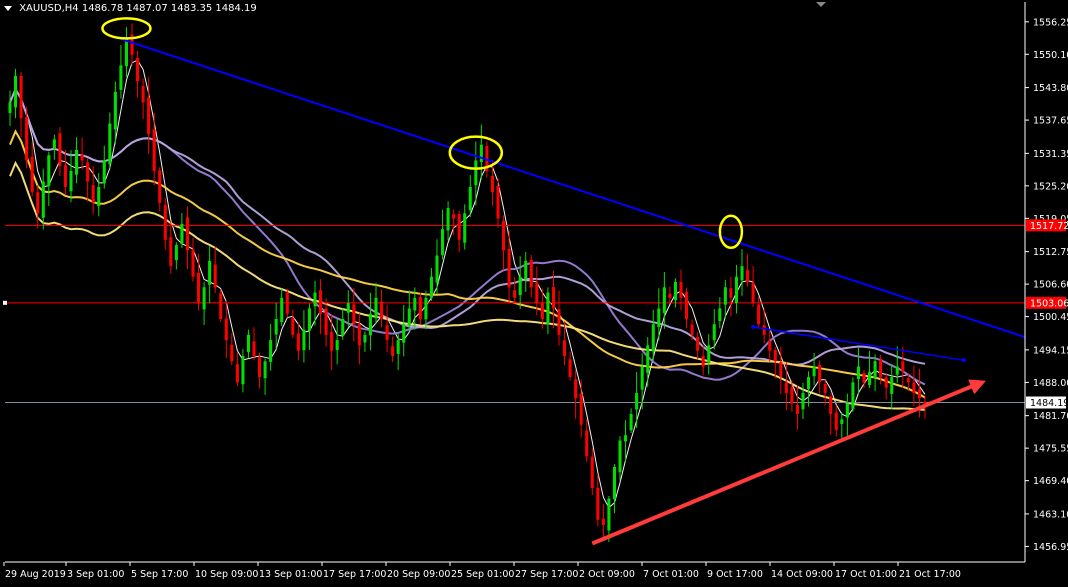  Describe the element at coordinates (1050, 317) in the screenshot. I see `y-tick-label: 1500.45` at that location.